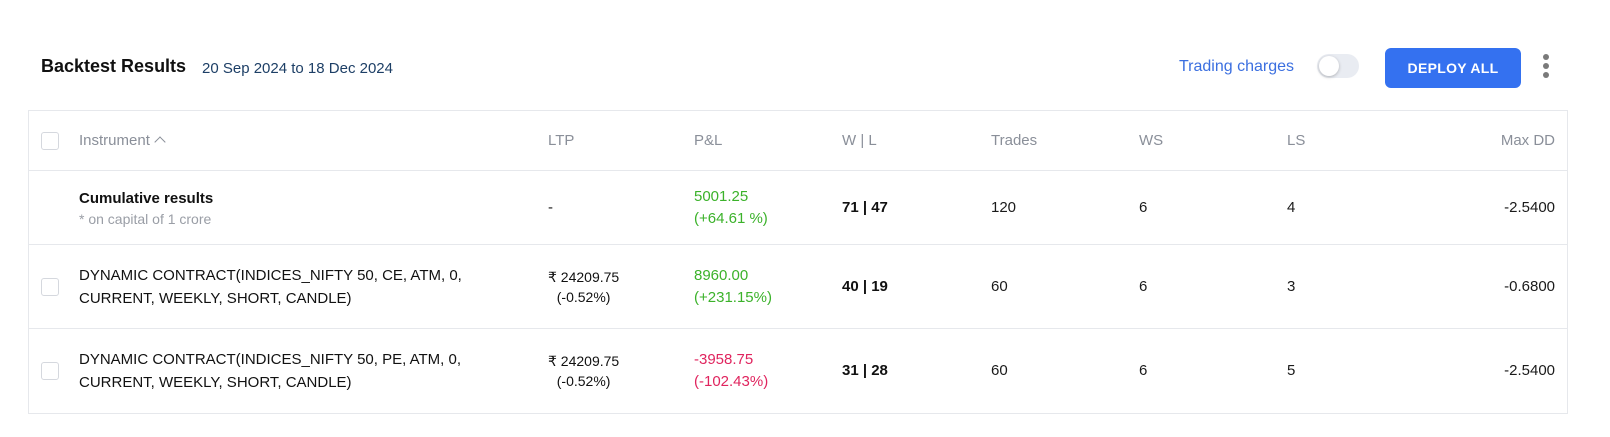 The height and width of the screenshot is (437, 1610). Describe the element at coordinates (145, 218) in the screenshot. I see `cumulative-note: * on capital of 1 crore` at that location.